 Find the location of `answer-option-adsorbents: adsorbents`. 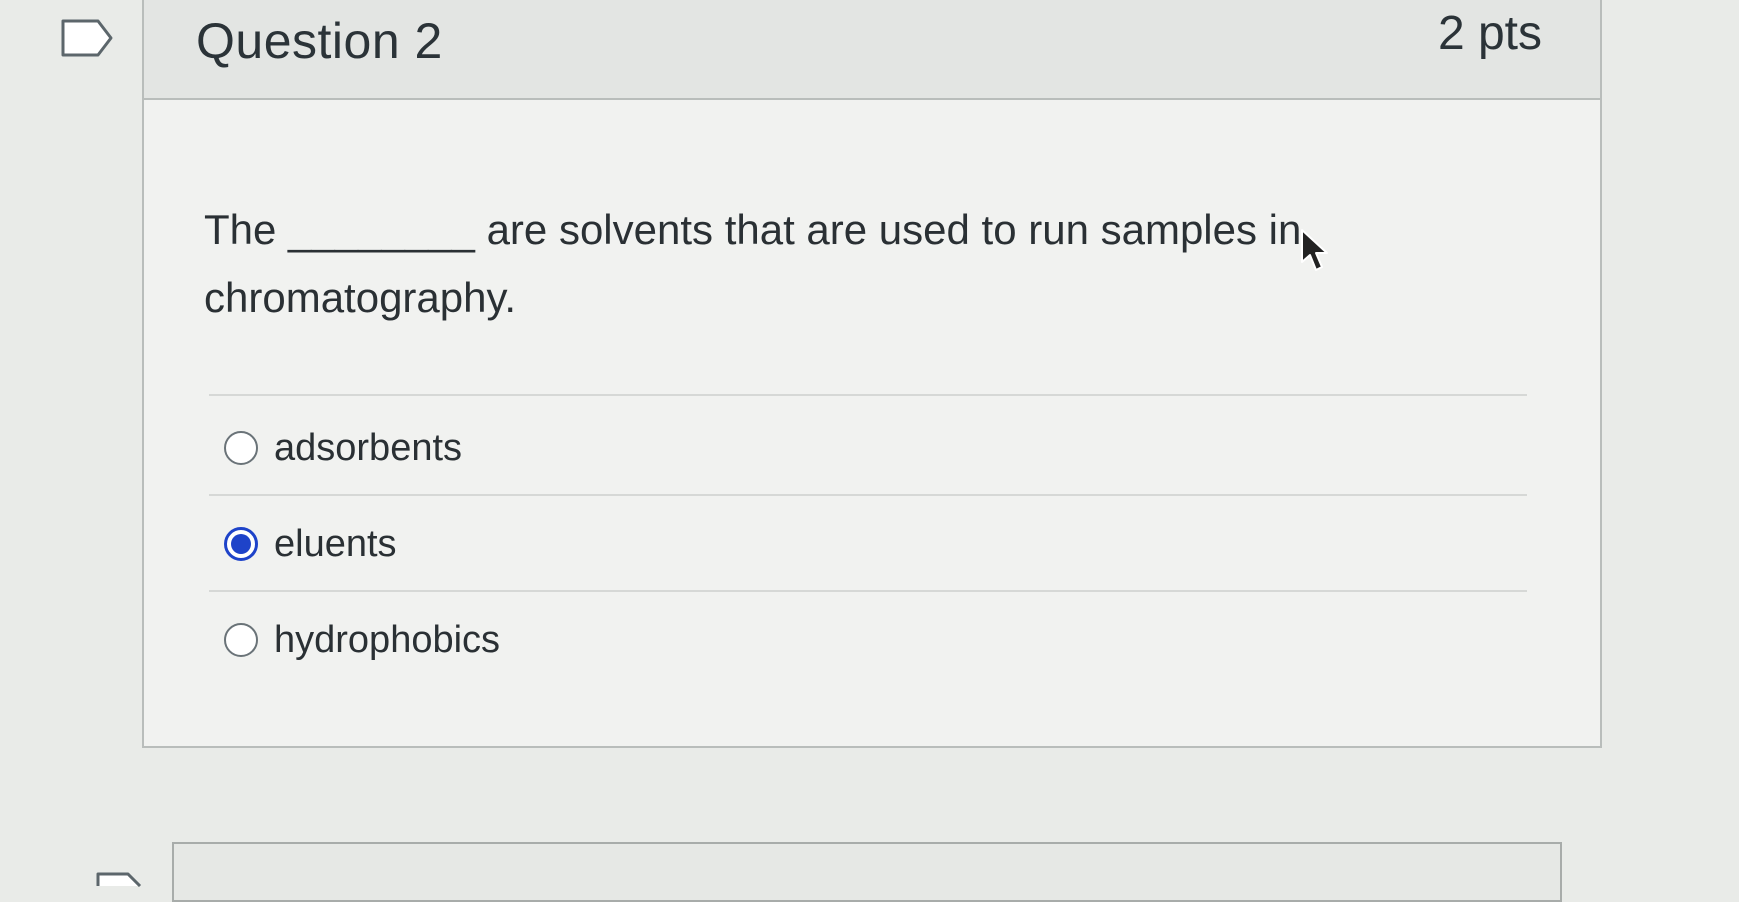

answer-option-adsorbents: adsorbents is located at coordinates (343, 448).